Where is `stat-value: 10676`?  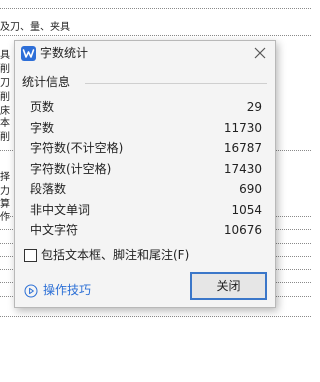
stat-value: 10676 is located at coordinates (242, 230).